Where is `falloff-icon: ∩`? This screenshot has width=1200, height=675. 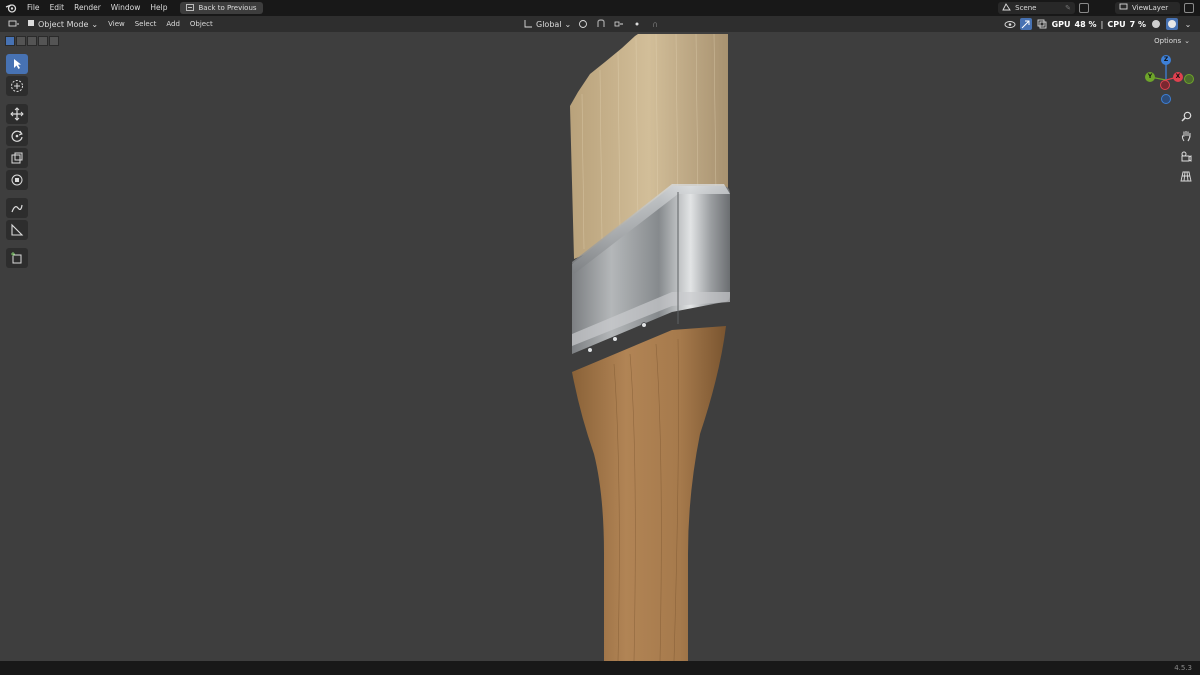 falloff-icon: ∩ is located at coordinates (655, 24).